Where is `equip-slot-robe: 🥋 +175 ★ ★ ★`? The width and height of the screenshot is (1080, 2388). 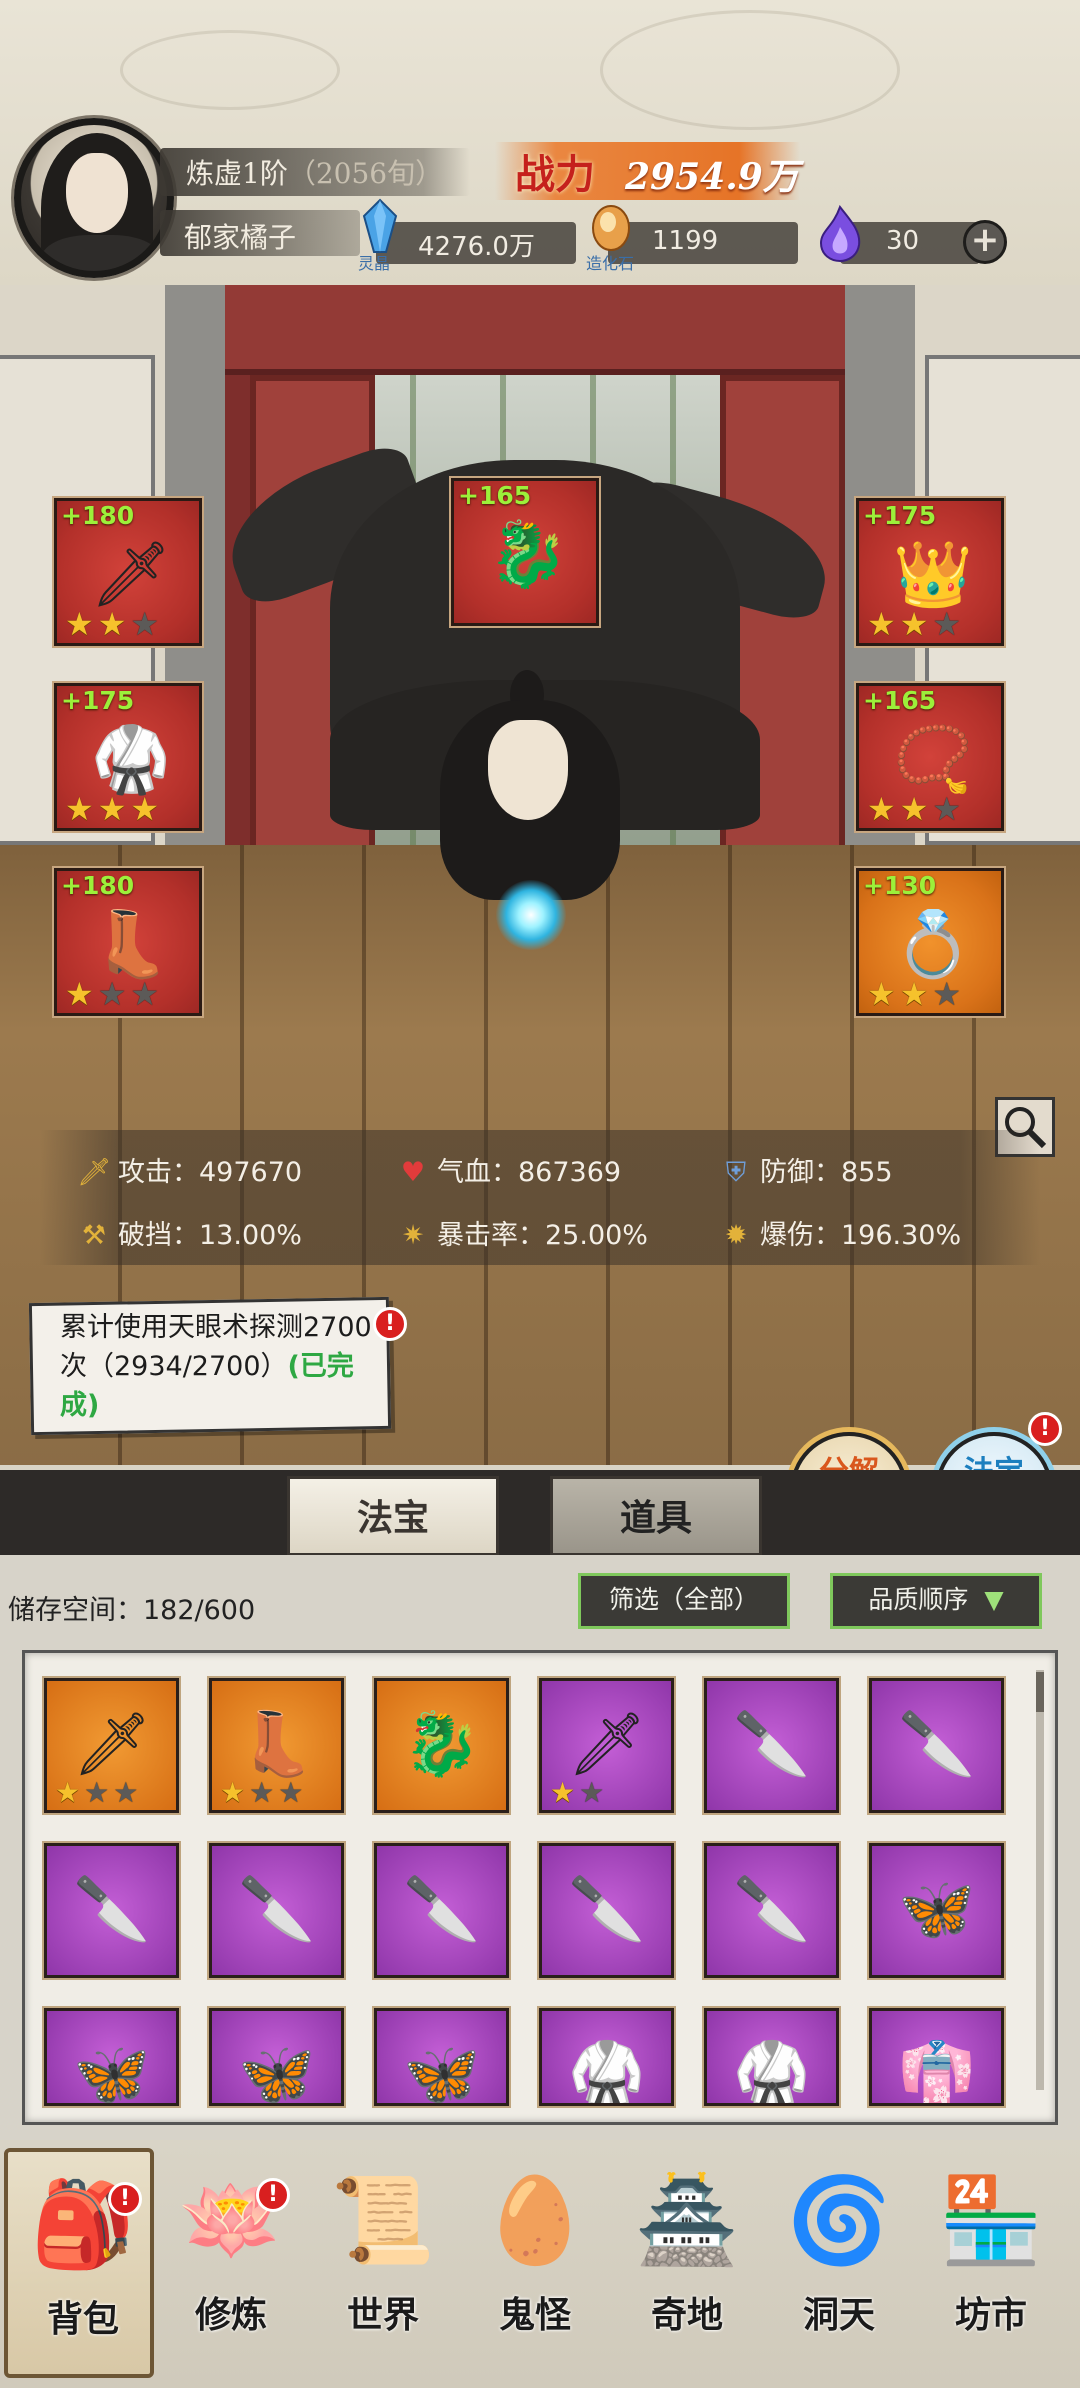 equip-slot-robe: 🥋 +175 ★ ★ ★ is located at coordinates (128, 757).